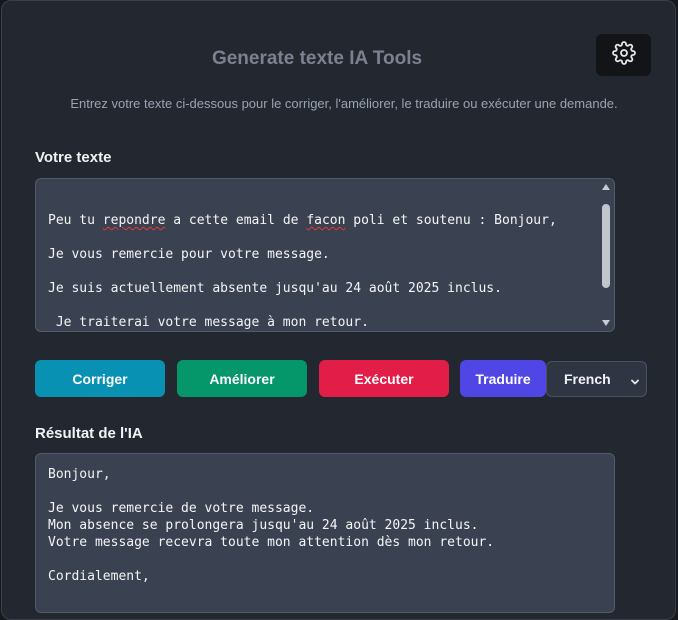 The height and width of the screenshot is (620, 678). What do you see at coordinates (326, 220) in the screenshot?
I see `misspelled-word: facon` at bounding box center [326, 220].